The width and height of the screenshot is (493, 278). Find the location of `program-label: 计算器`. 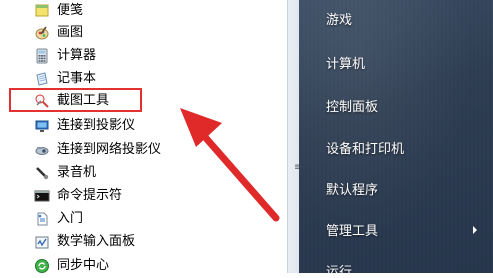

program-label: 计算器 is located at coordinates (77, 55).